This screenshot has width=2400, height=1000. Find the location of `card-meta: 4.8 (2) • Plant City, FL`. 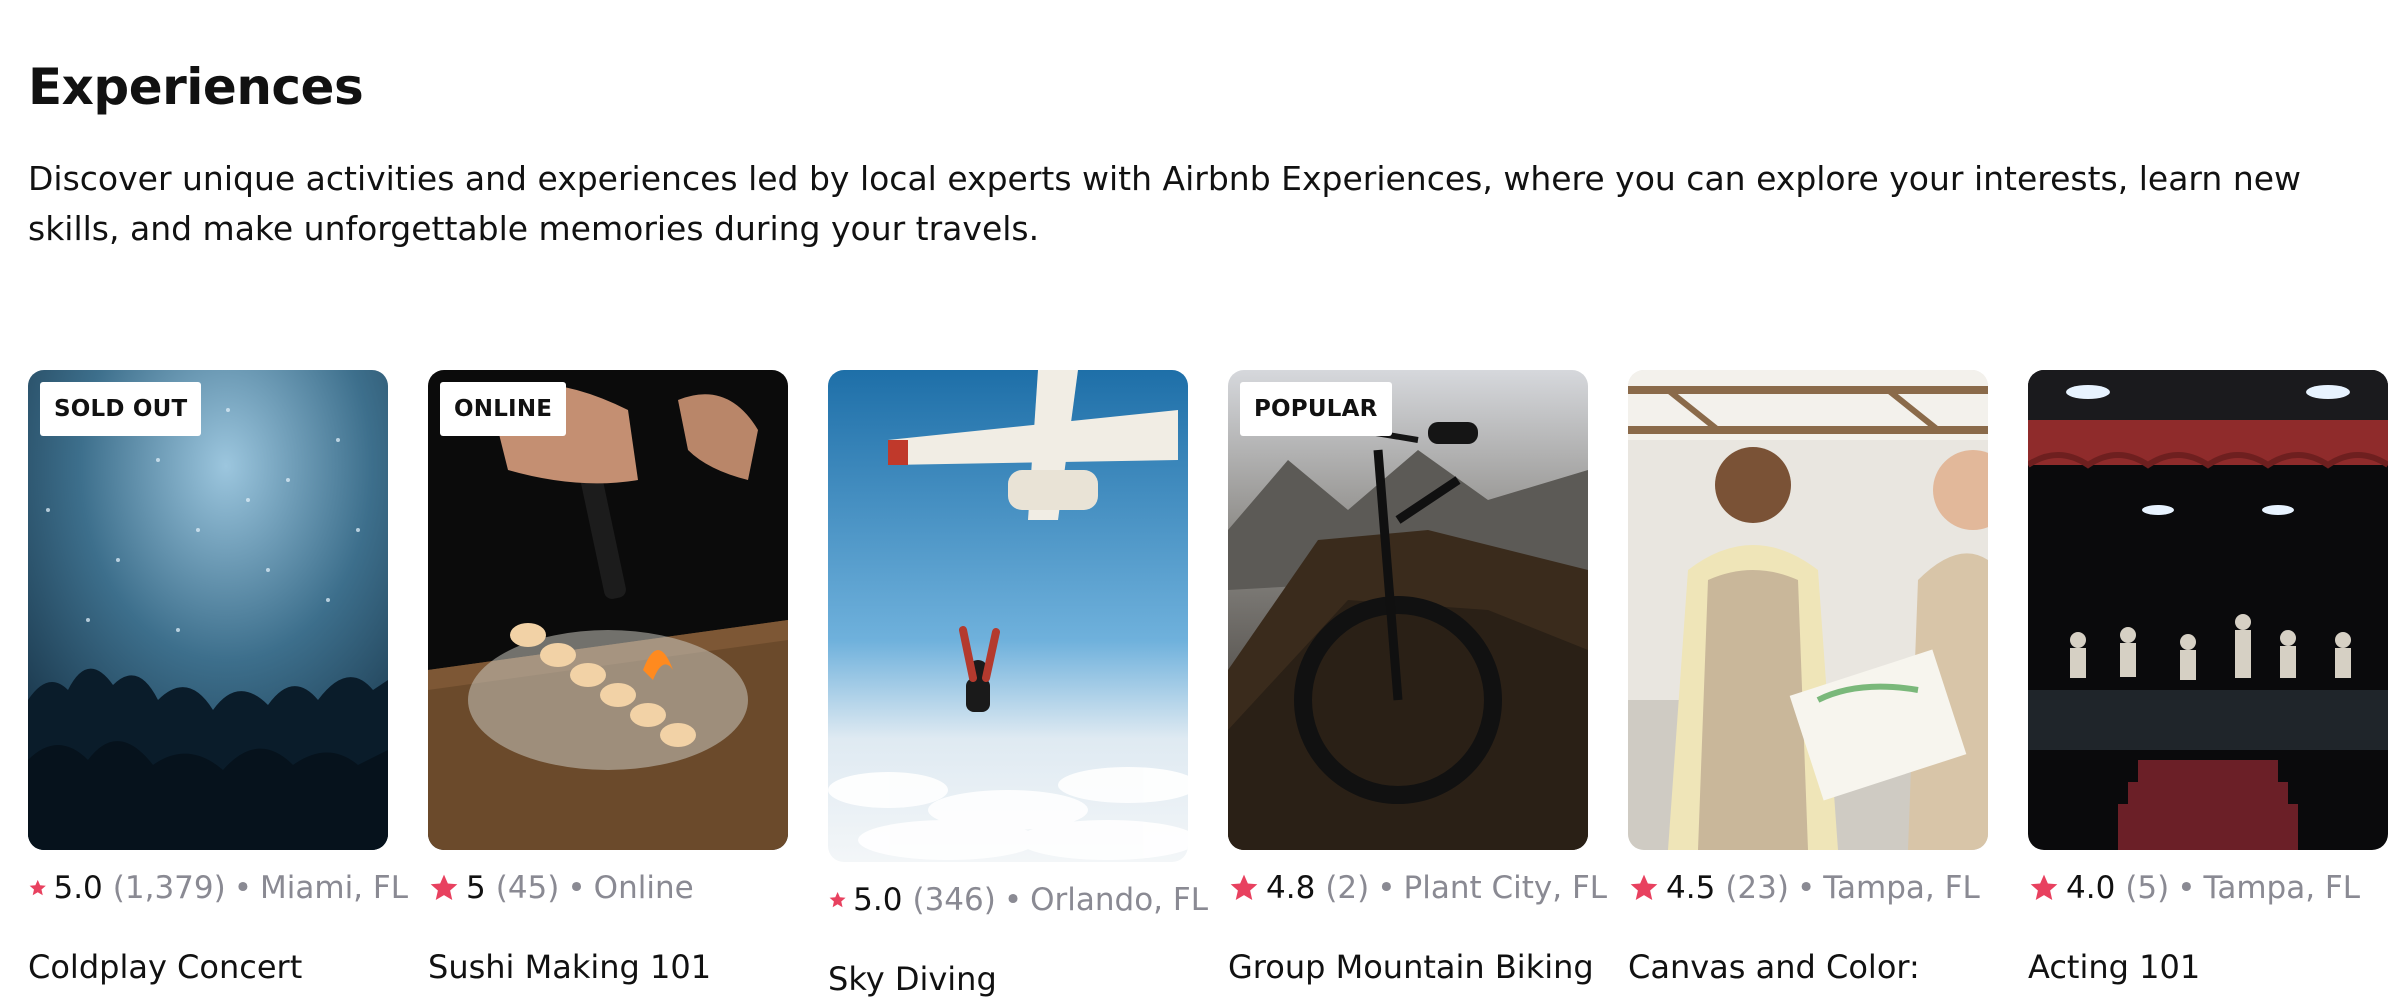

card-meta: 4.8 (2) • Plant City, FL is located at coordinates (1418, 888).